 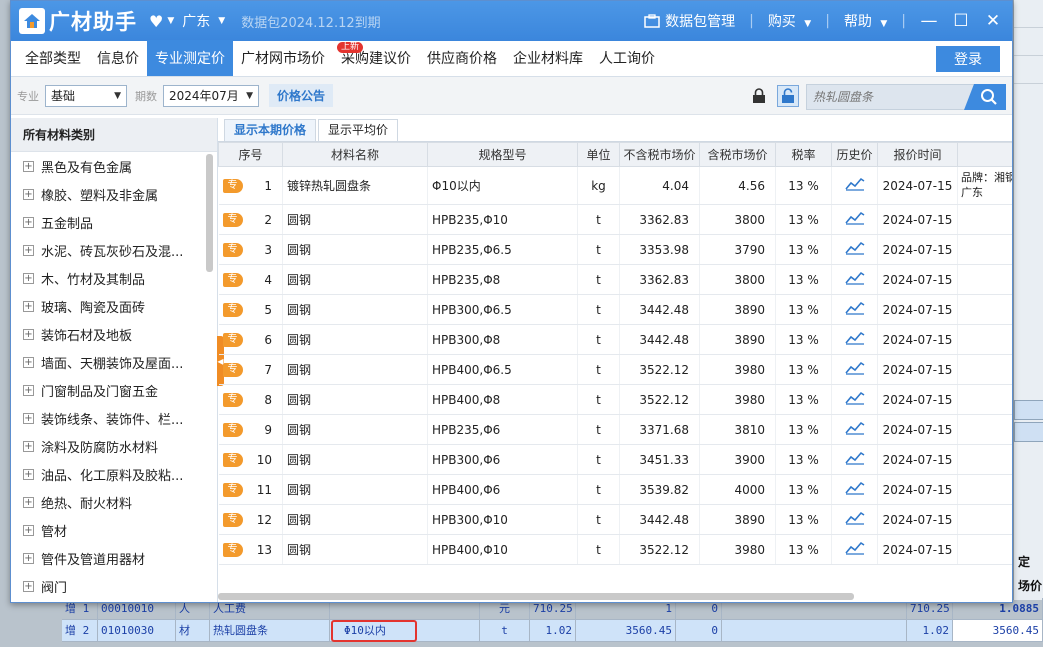 What do you see at coordinates (137, 631) in the screenshot?
I see `row-code: 01010030` at bounding box center [137, 631].